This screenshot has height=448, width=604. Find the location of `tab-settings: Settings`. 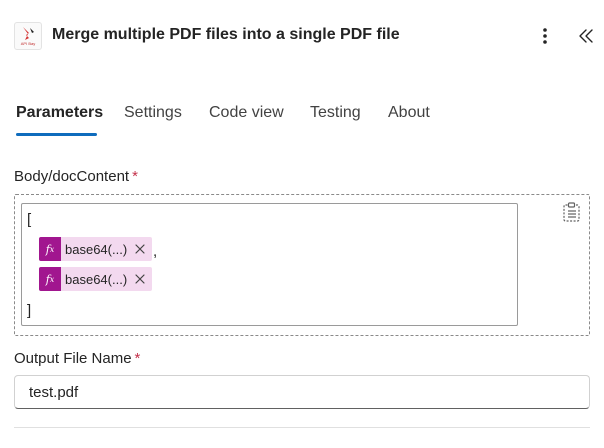

tab-settings: Settings is located at coordinates (153, 113).